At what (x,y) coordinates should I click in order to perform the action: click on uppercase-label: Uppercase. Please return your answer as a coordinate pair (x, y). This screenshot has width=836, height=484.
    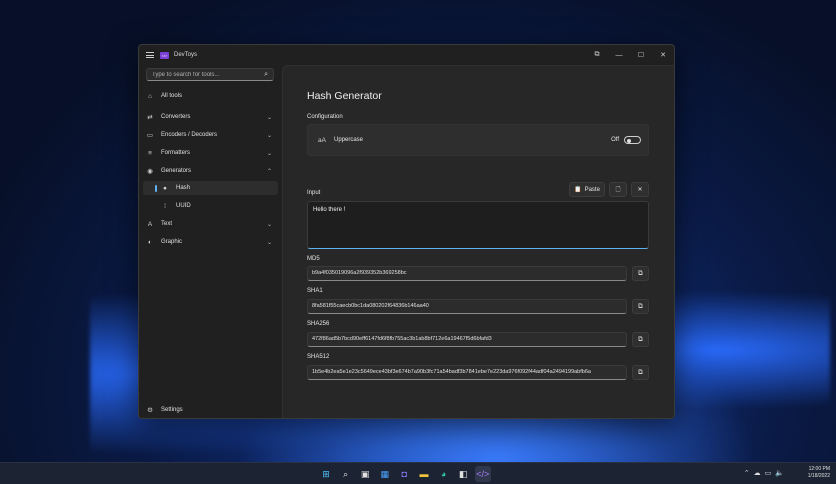
    Looking at the image, I should click on (349, 140).